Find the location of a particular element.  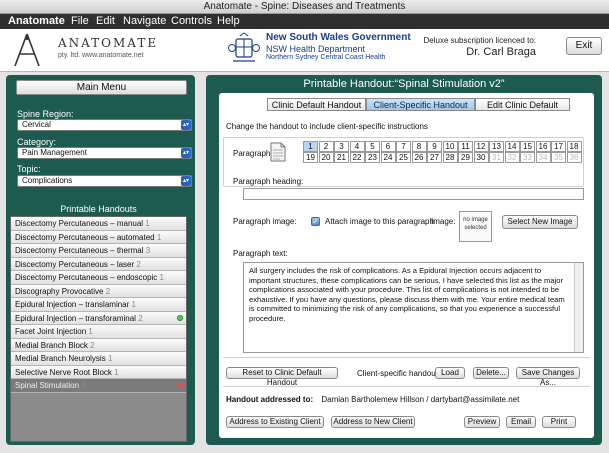

tab-client-specific: Client-Specific Handout is located at coordinates (420, 104).